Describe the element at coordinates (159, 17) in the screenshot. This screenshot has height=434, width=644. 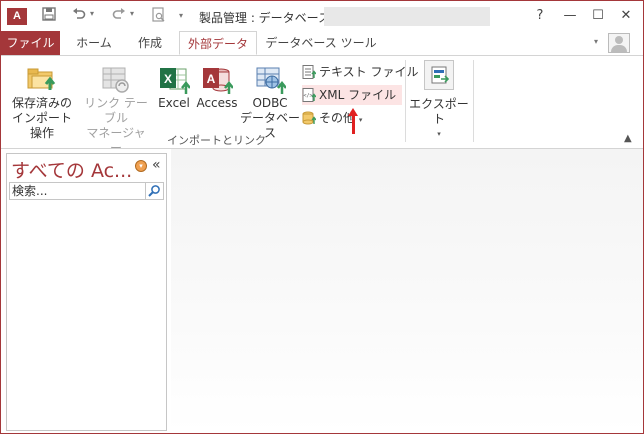
I see `print-preview-icon` at that location.